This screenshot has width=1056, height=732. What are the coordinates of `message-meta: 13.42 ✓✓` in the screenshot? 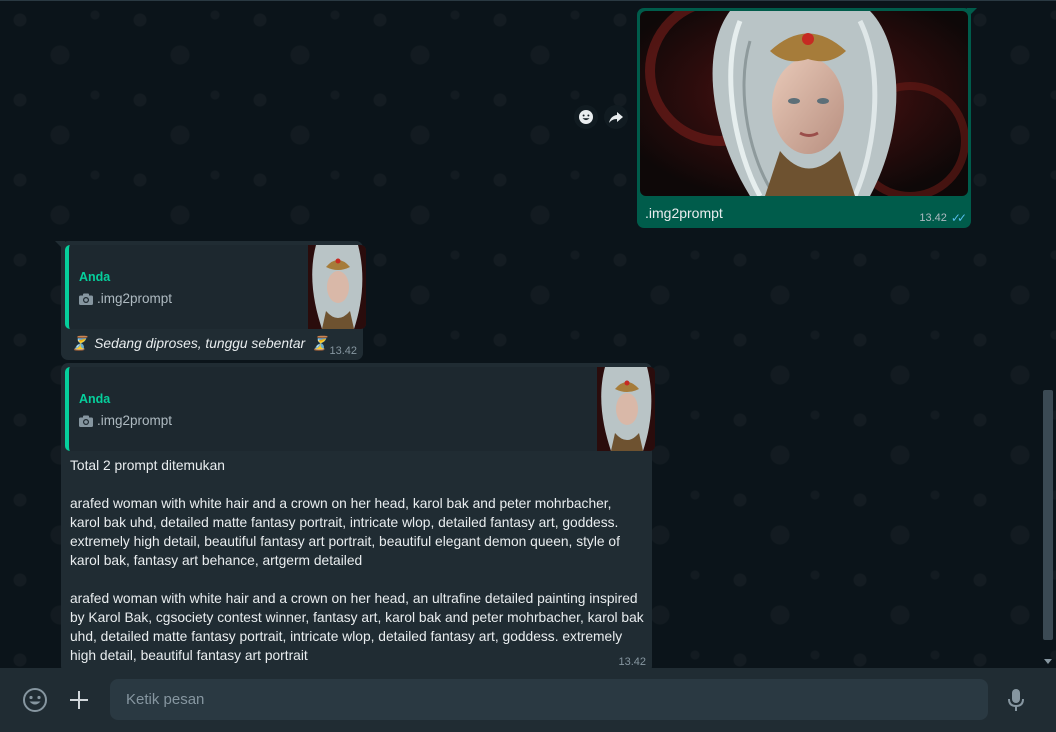 It's located at (943, 218).